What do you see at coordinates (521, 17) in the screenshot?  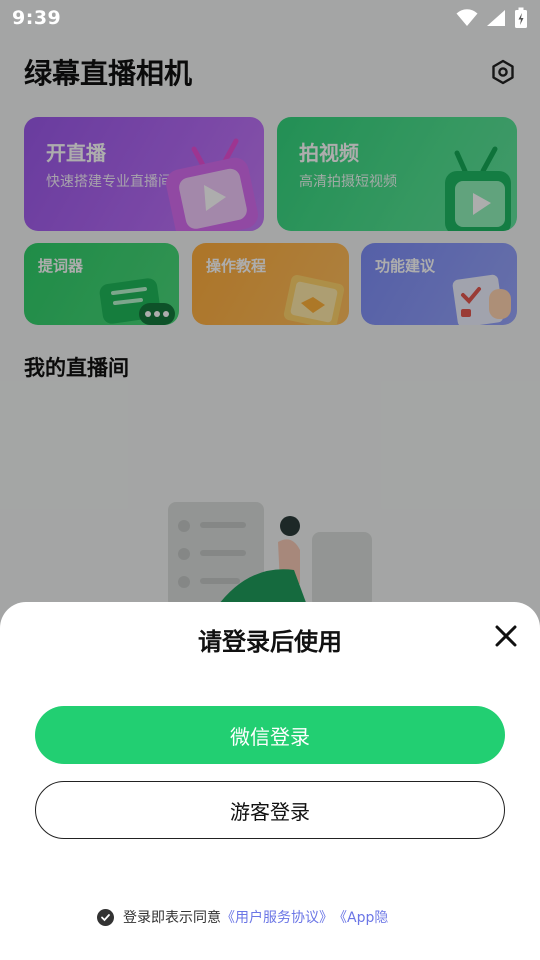 I see `battery-icon` at bounding box center [521, 17].